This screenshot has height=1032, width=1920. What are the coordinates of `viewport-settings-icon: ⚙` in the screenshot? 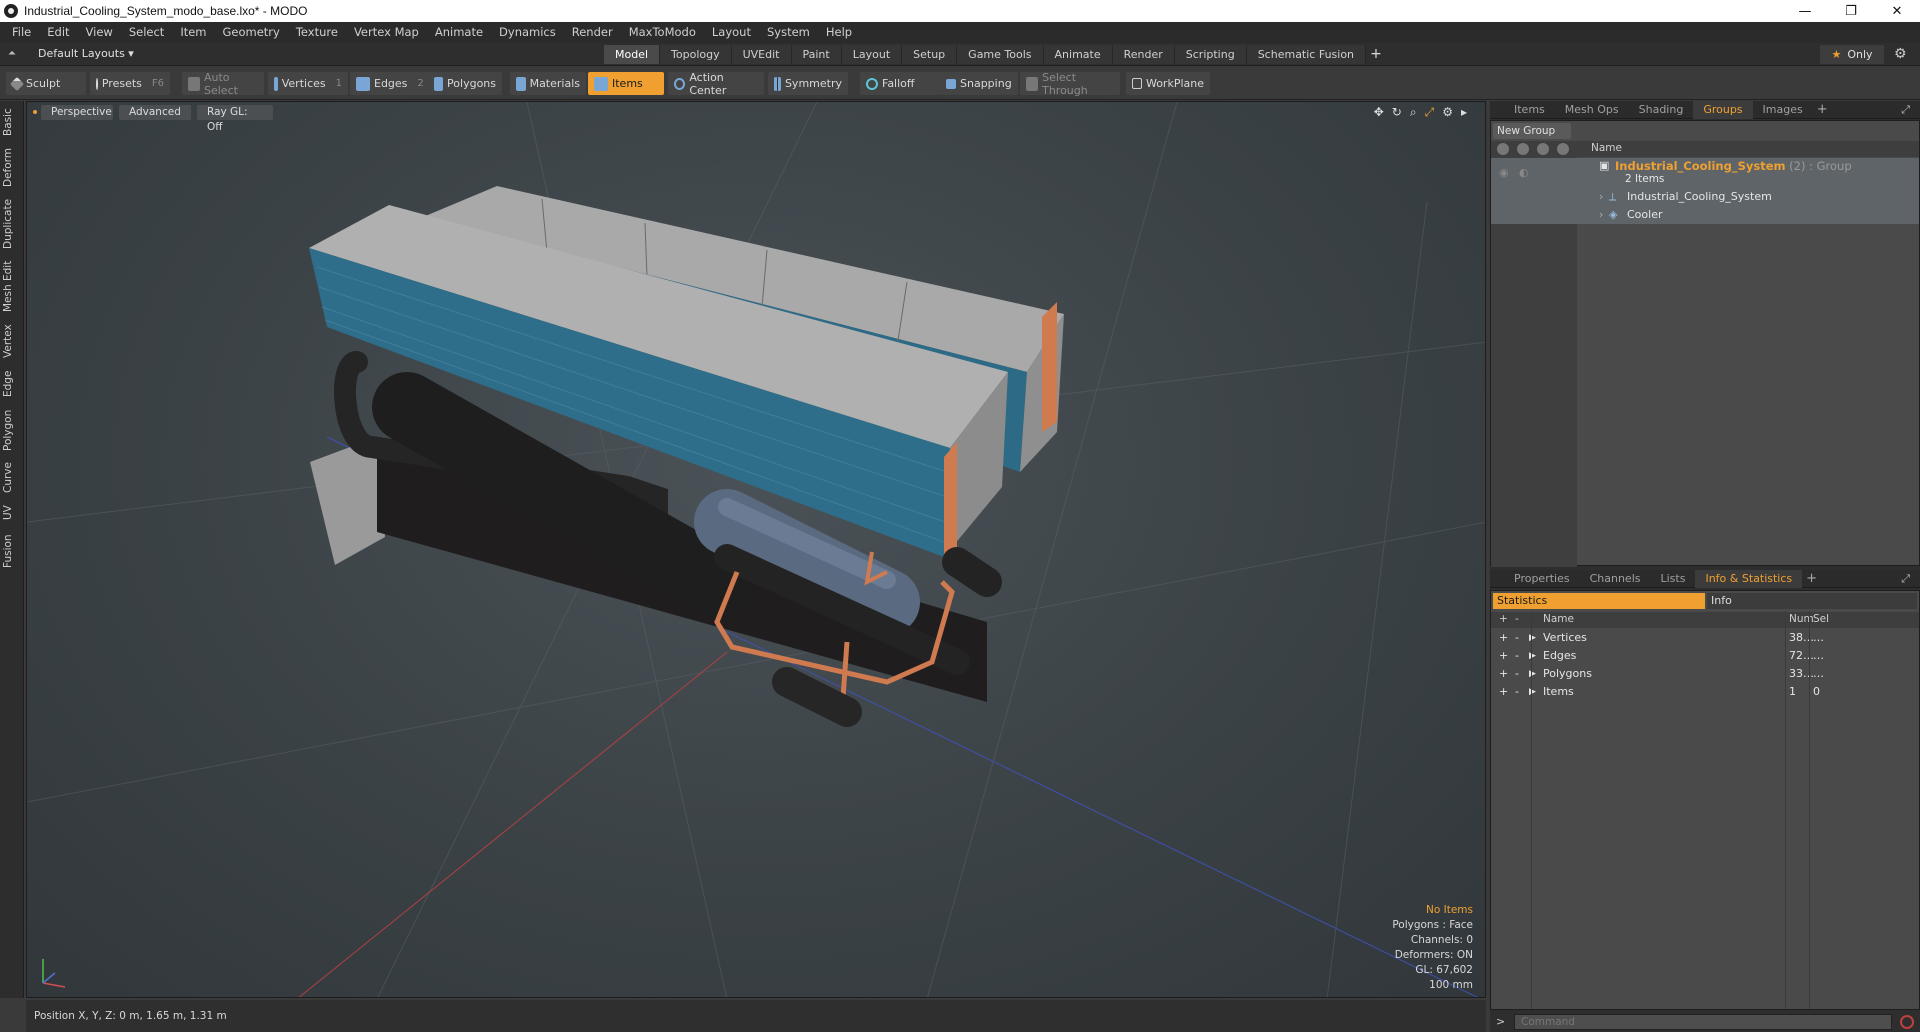 It's located at (1447, 112).